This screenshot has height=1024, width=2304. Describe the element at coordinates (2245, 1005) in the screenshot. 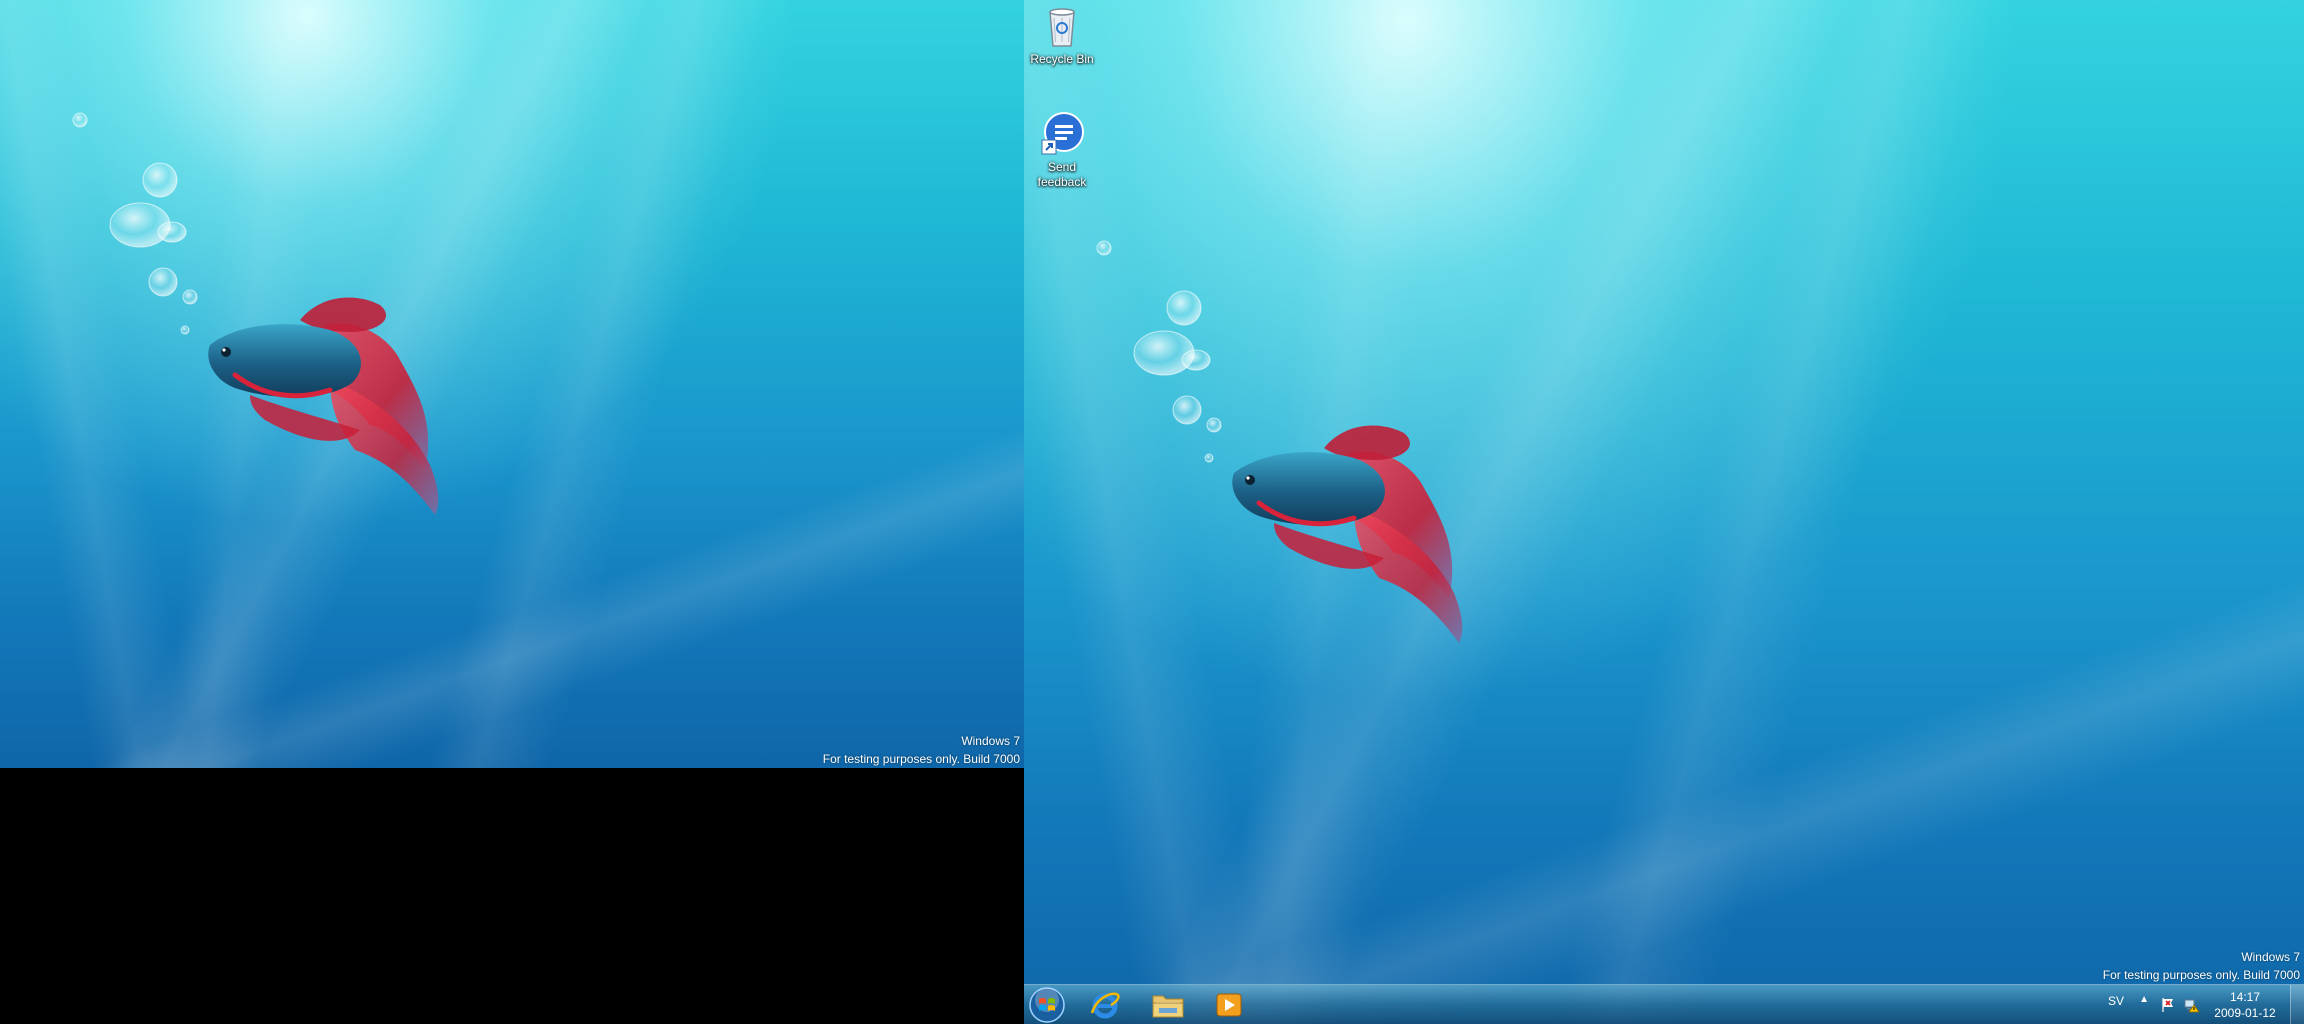

I see `system-clock: 14:17 2009-01-12` at that location.